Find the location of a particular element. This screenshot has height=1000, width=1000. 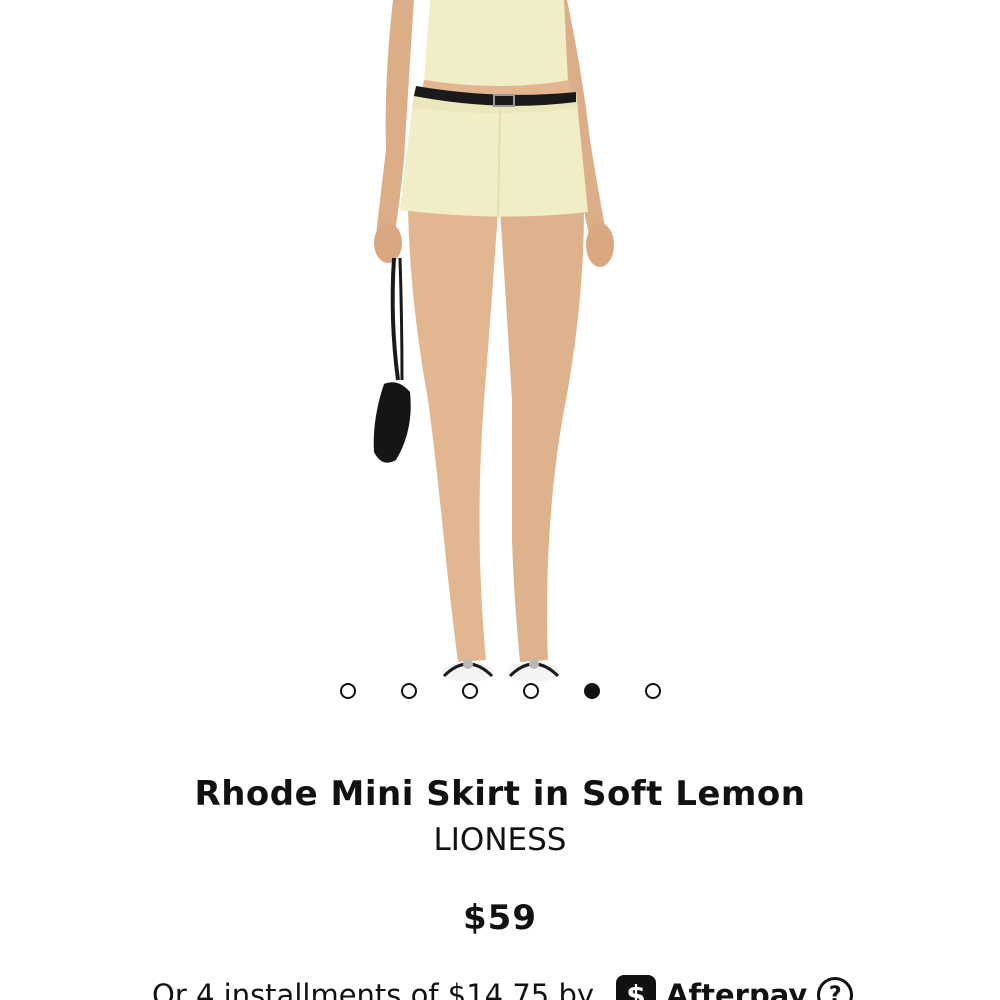

installment-text: Or 4 installments of $14.75 by is located at coordinates (373, 989).